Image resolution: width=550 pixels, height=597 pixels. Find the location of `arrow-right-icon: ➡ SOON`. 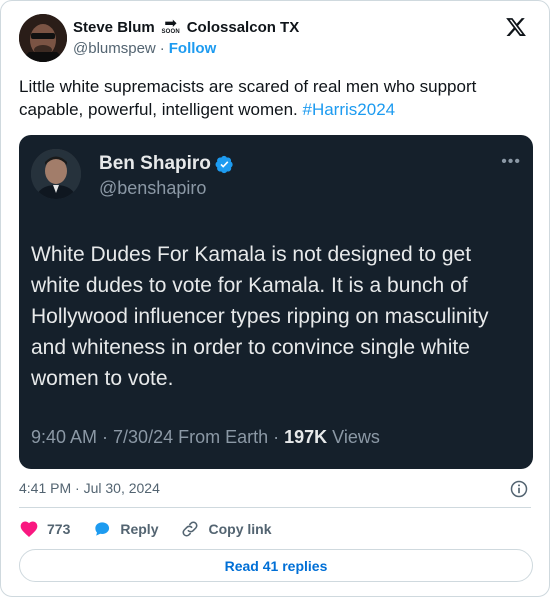

arrow-right-icon: ➡ SOON is located at coordinates (170, 25).